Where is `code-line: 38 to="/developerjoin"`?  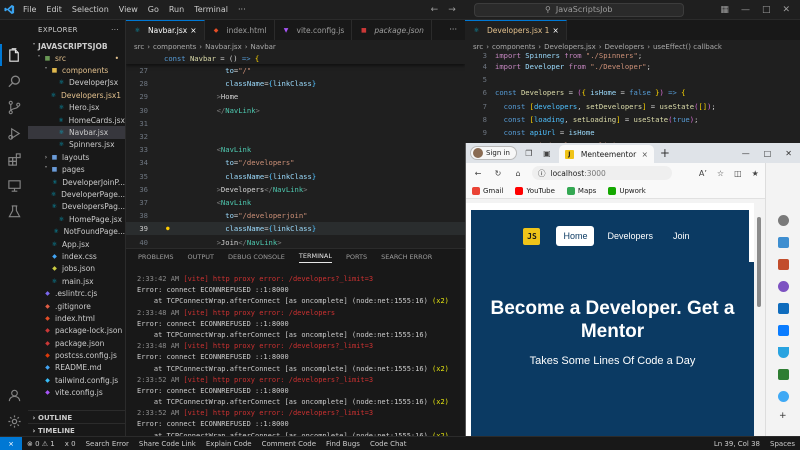 code-line: 38 to="/developerjoin" is located at coordinates (295, 215).